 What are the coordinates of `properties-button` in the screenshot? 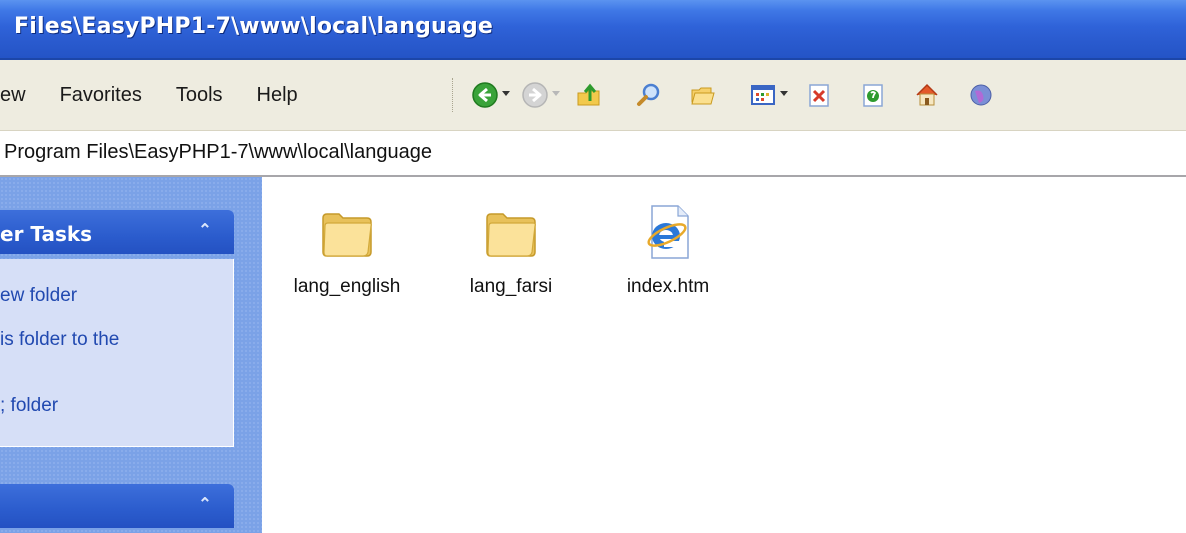 It's located at (873, 95).